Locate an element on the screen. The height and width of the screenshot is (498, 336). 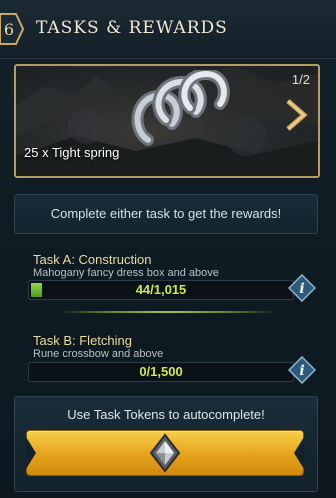
task-a-info-button: i is located at coordinates (302, 288).